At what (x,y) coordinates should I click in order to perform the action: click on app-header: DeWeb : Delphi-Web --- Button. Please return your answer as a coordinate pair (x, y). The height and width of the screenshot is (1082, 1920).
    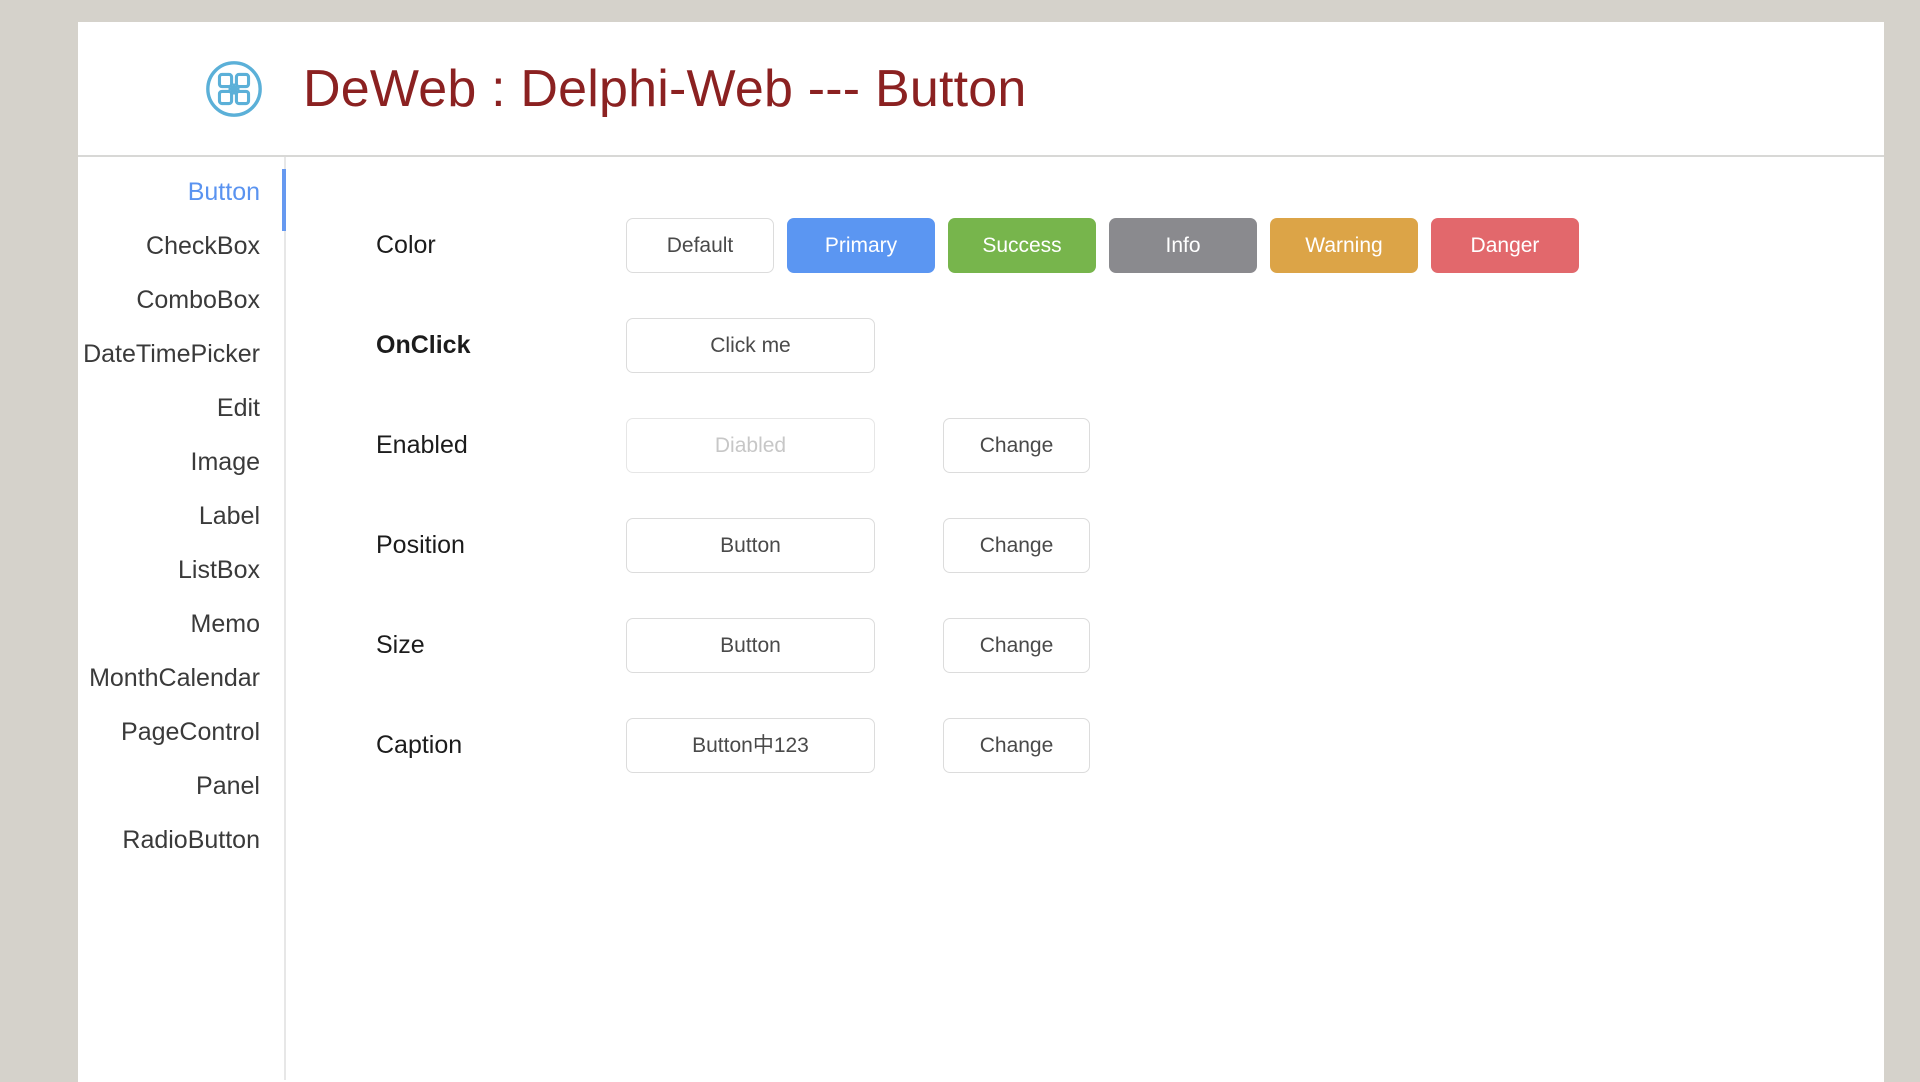
    Looking at the image, I should click on (981, 89).